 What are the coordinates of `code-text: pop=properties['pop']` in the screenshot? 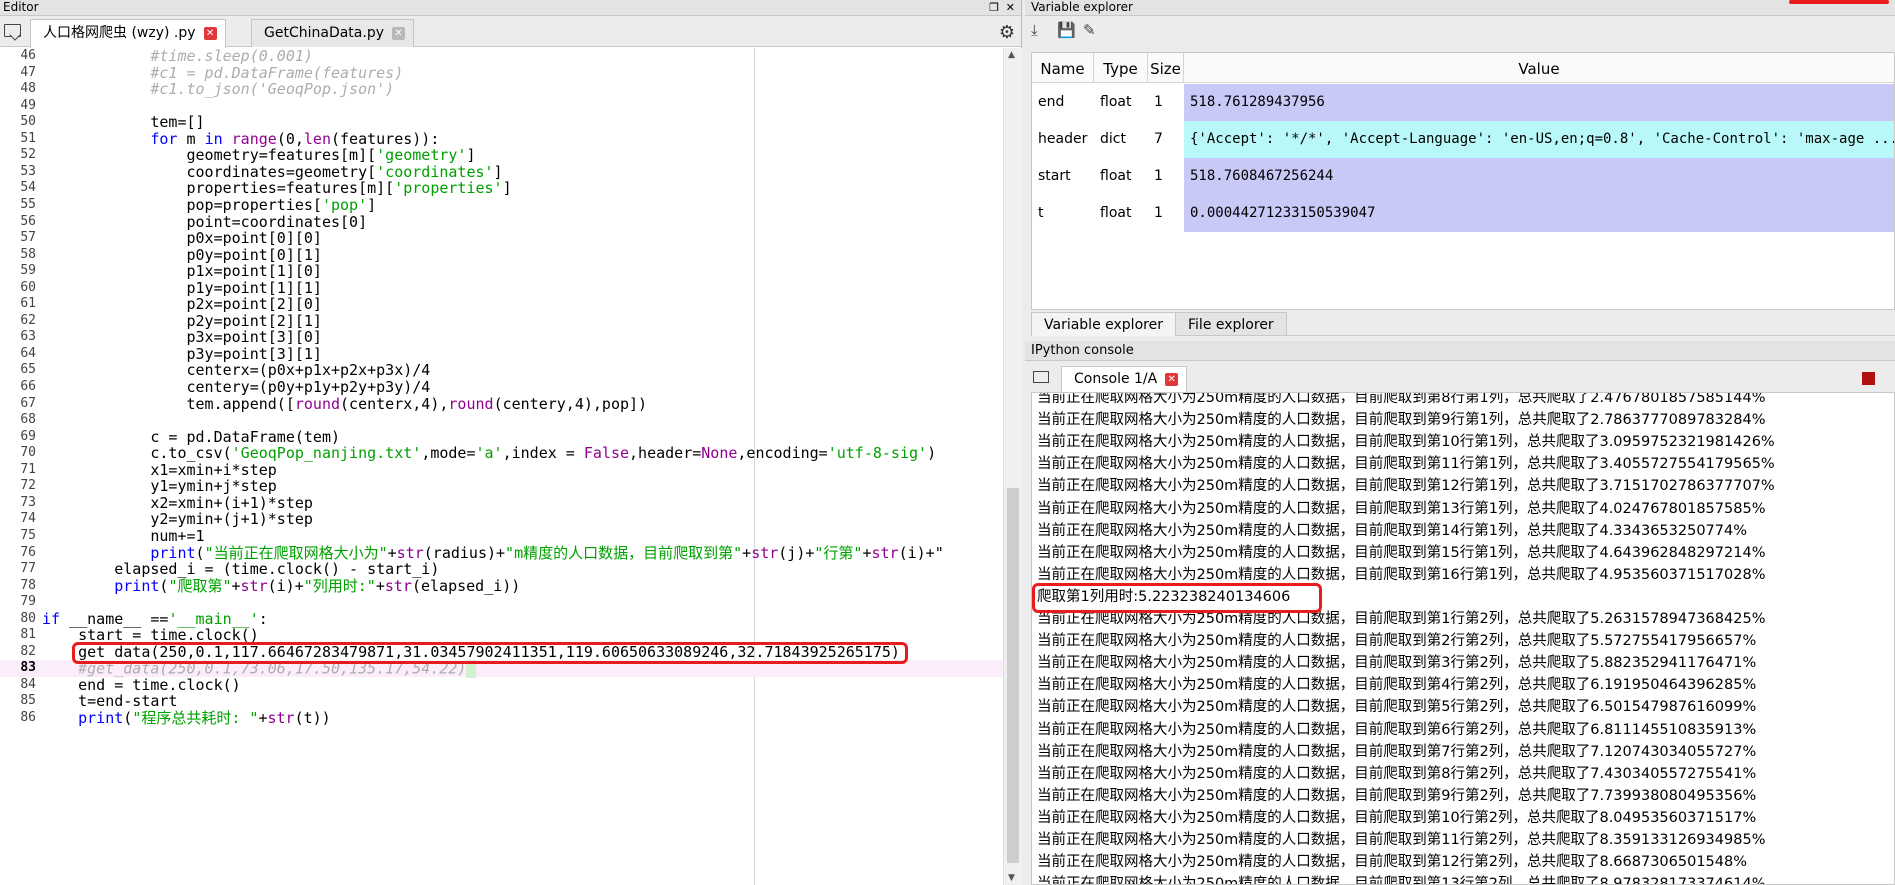 It's located at (209, 204).